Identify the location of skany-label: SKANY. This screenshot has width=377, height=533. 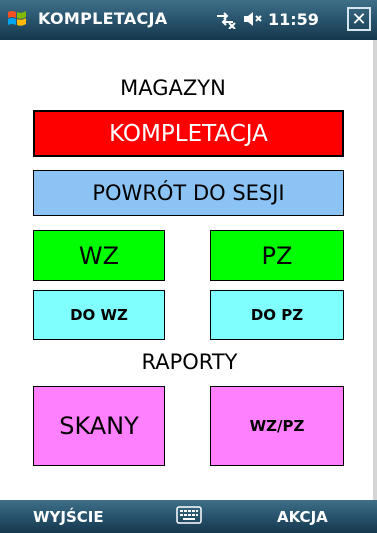
(99, 426).